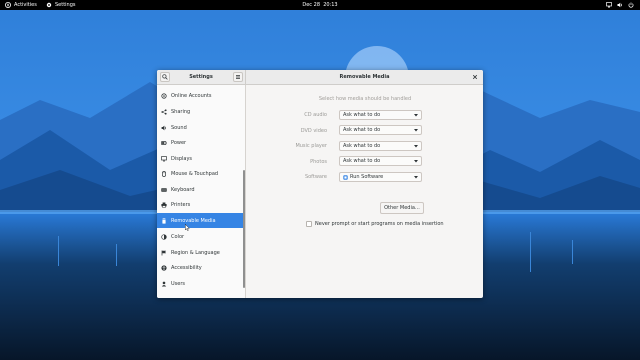  Describe the element at coordinates (313, 131) in the screenshot. I see `dvd-video-label: DVD video` at that location.